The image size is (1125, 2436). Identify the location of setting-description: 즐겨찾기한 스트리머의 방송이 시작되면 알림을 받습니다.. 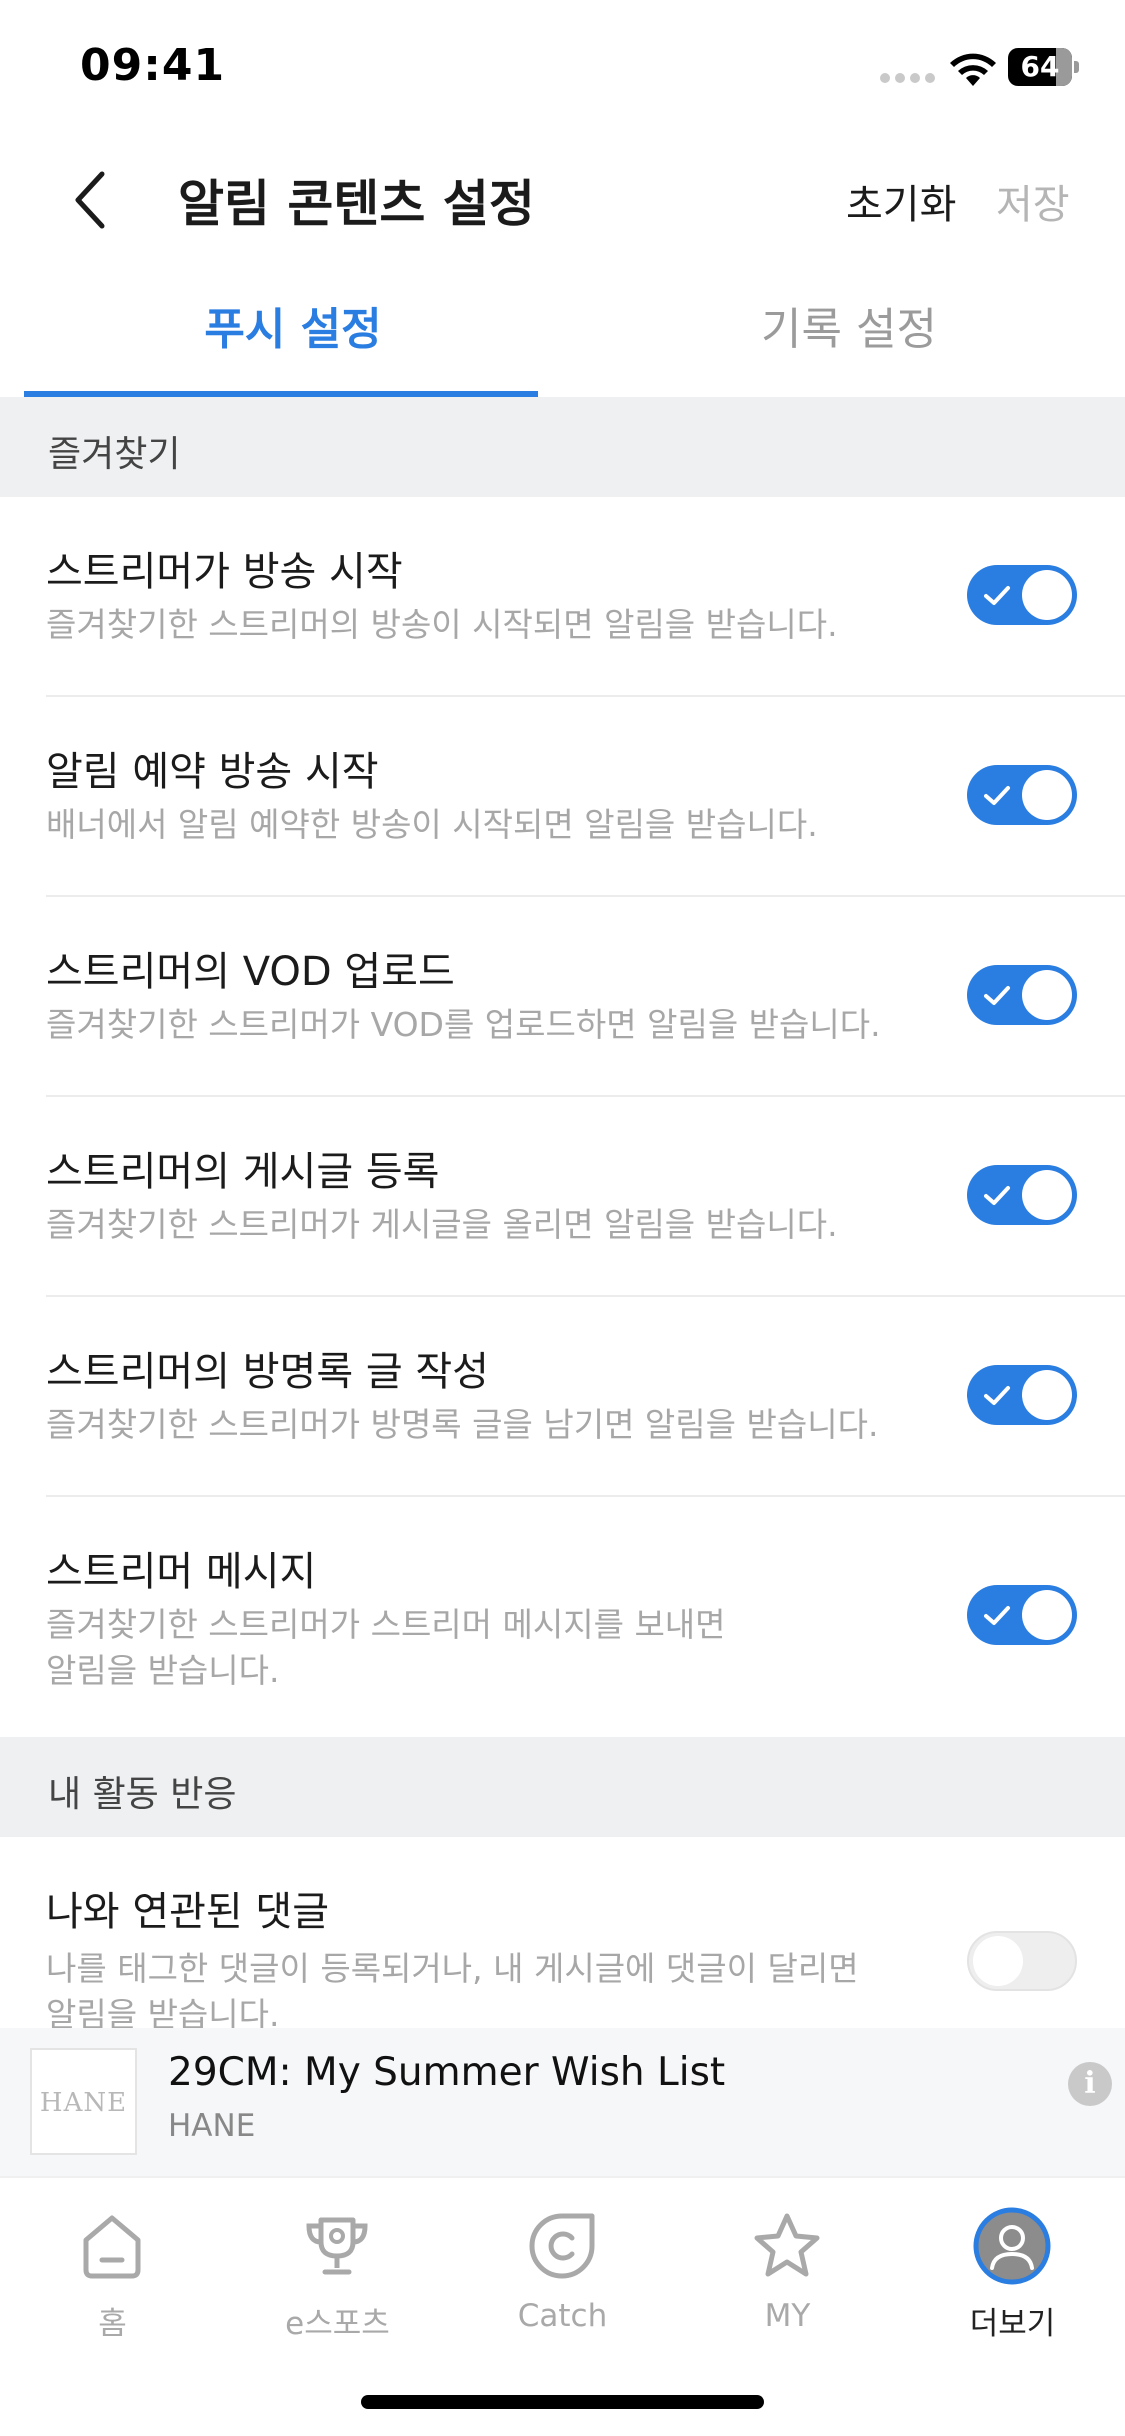
(442, 624).